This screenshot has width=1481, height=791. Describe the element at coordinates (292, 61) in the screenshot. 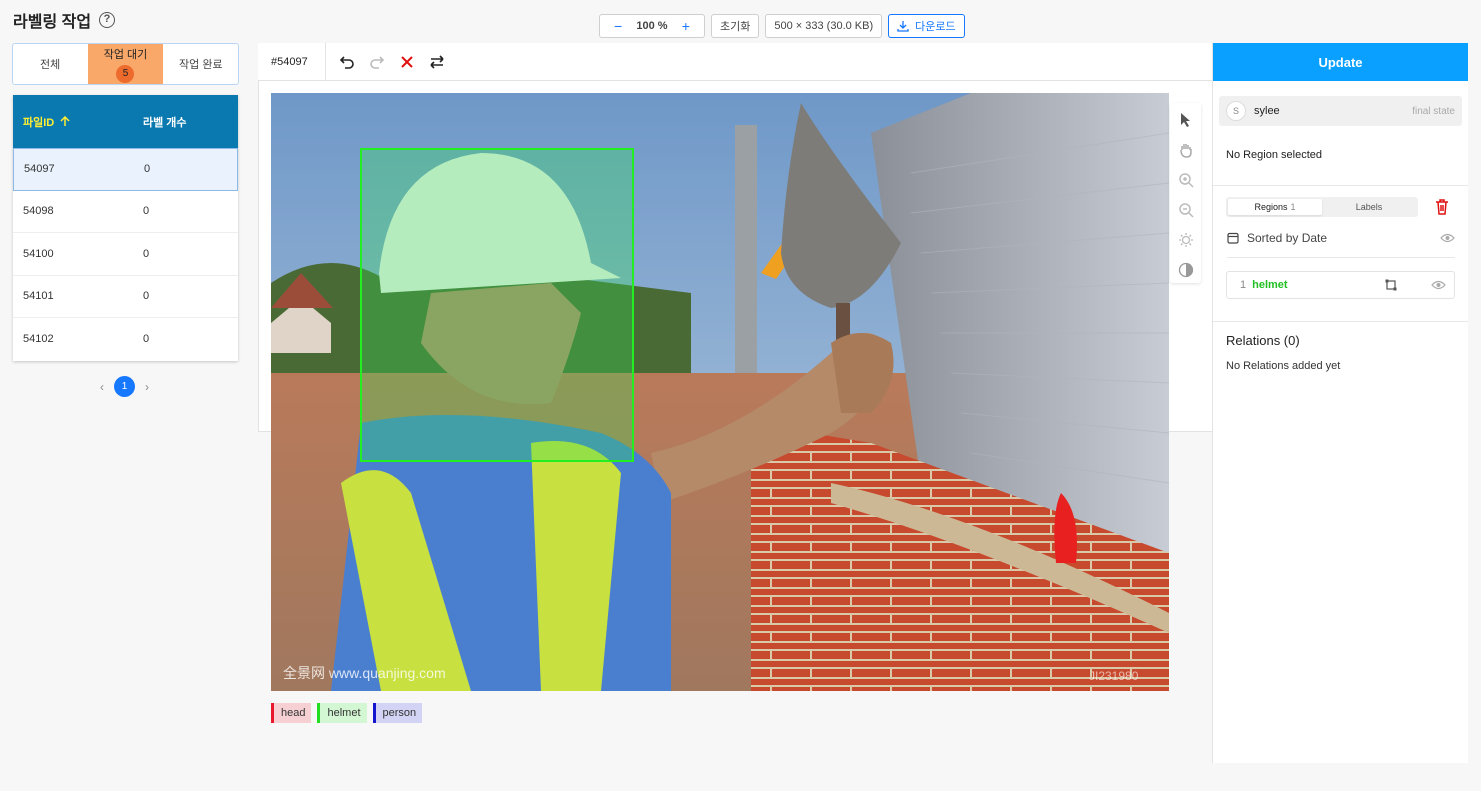

I see `task-id: #54097` at that location.